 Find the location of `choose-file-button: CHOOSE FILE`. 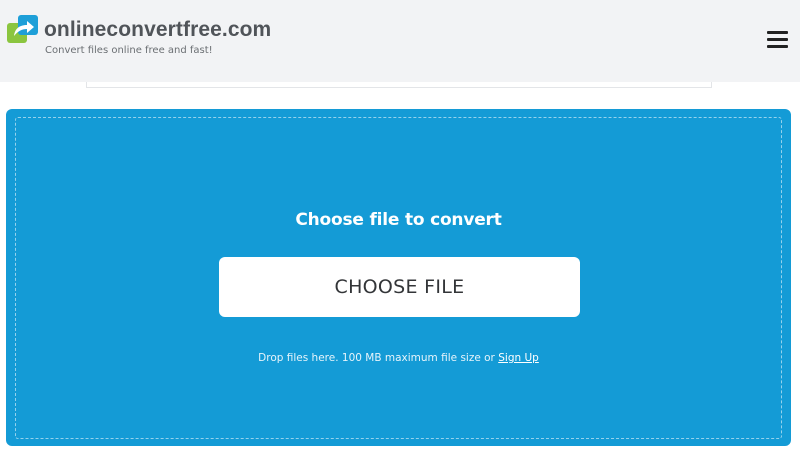

choose-file-button: CHOOSE FILE is located at coordinates (399, 287).